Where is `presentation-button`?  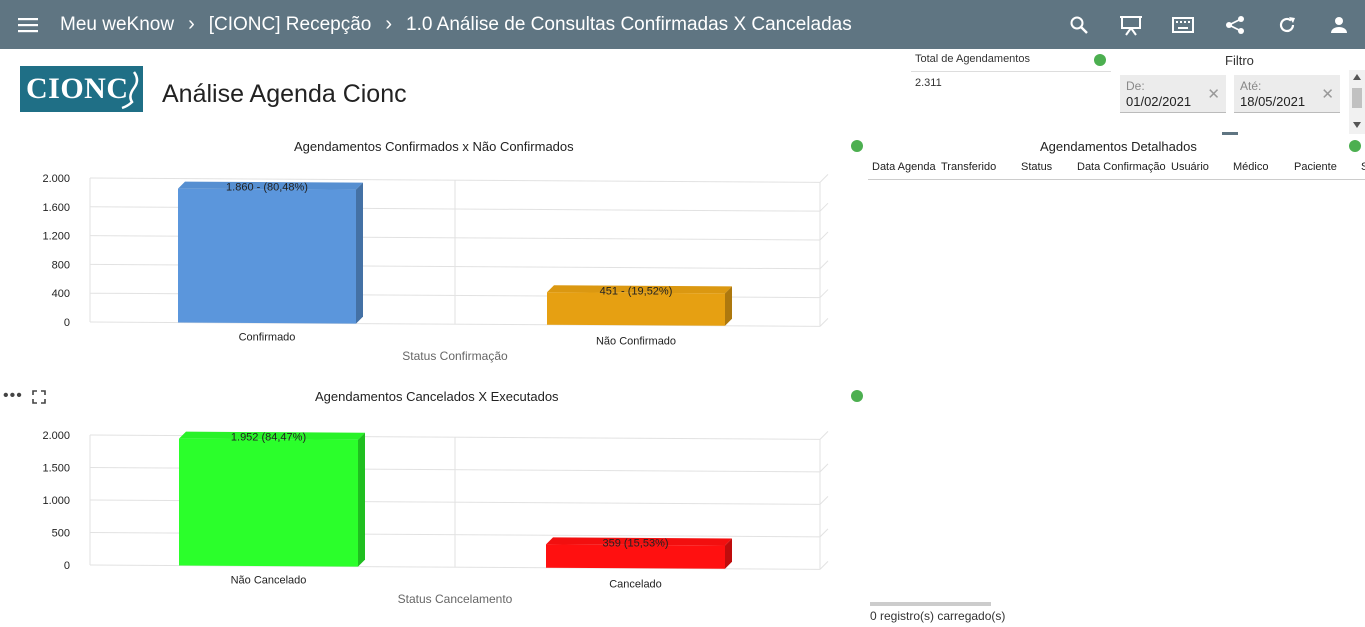 presentation-button is located at coordinates (1131, 24).